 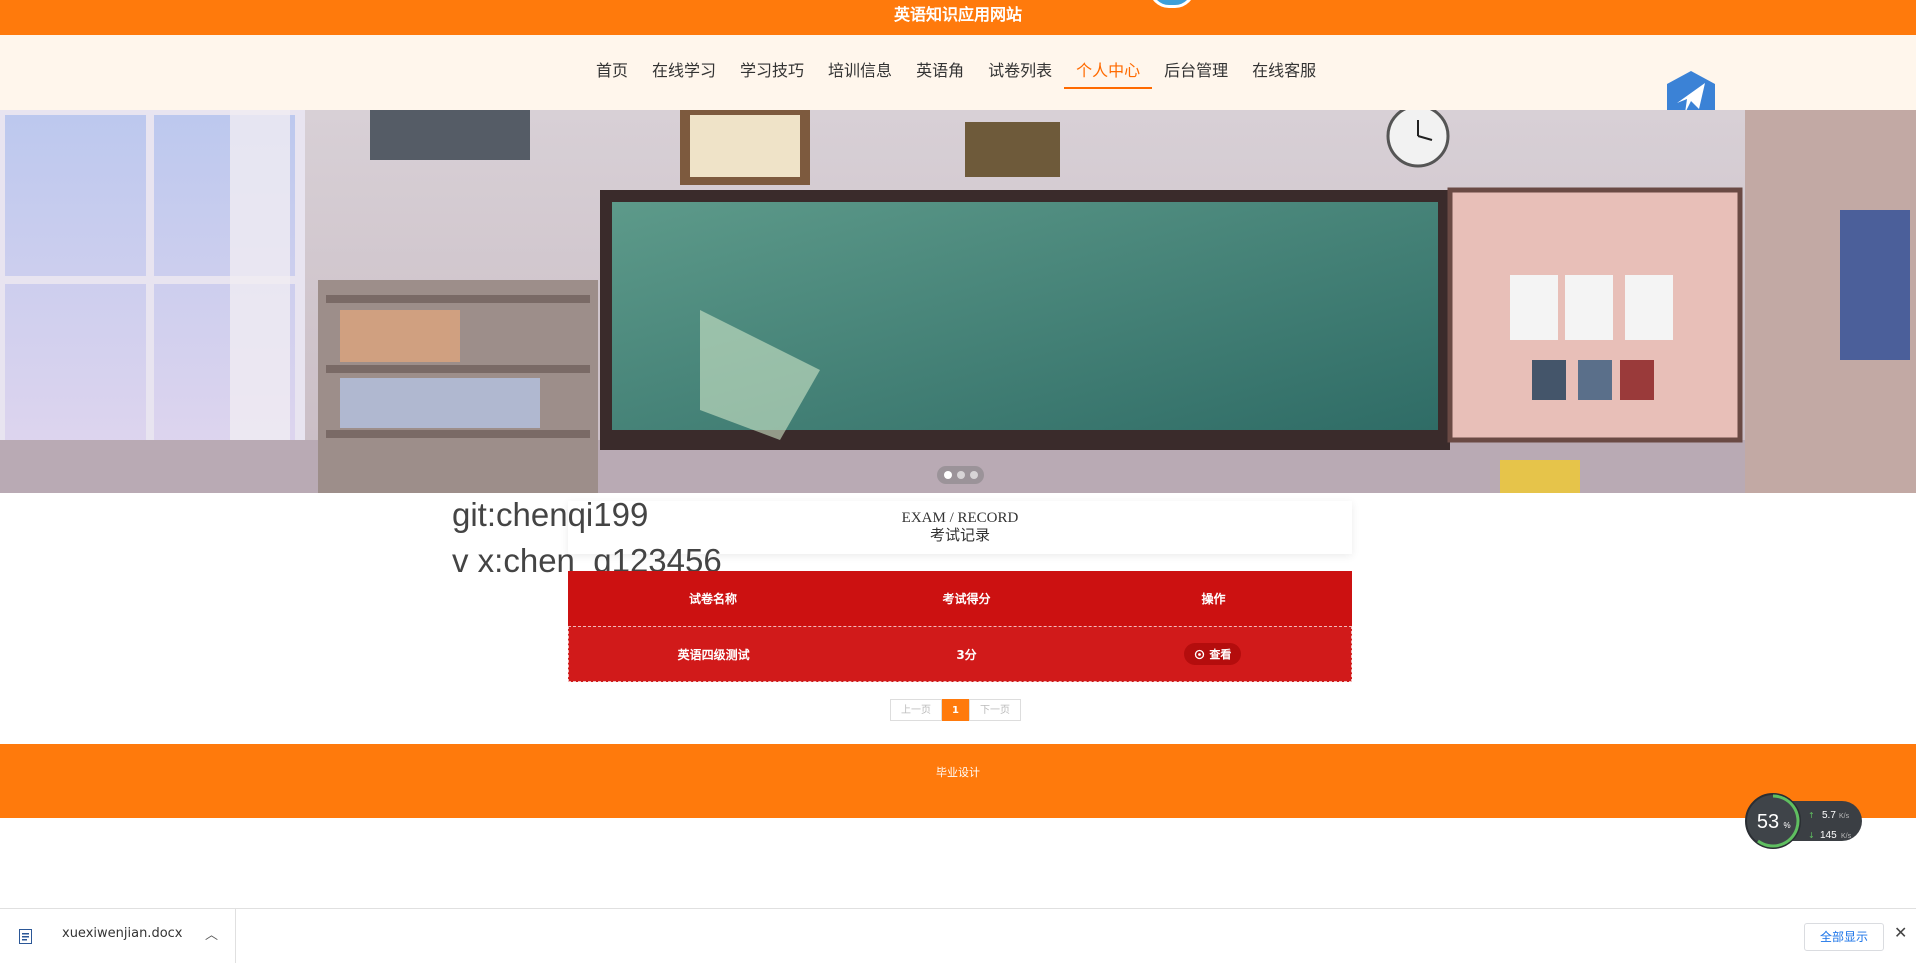 I want to click on table-header-row: 试卷名称 考试得分 操作, so click(x=960, y=598).